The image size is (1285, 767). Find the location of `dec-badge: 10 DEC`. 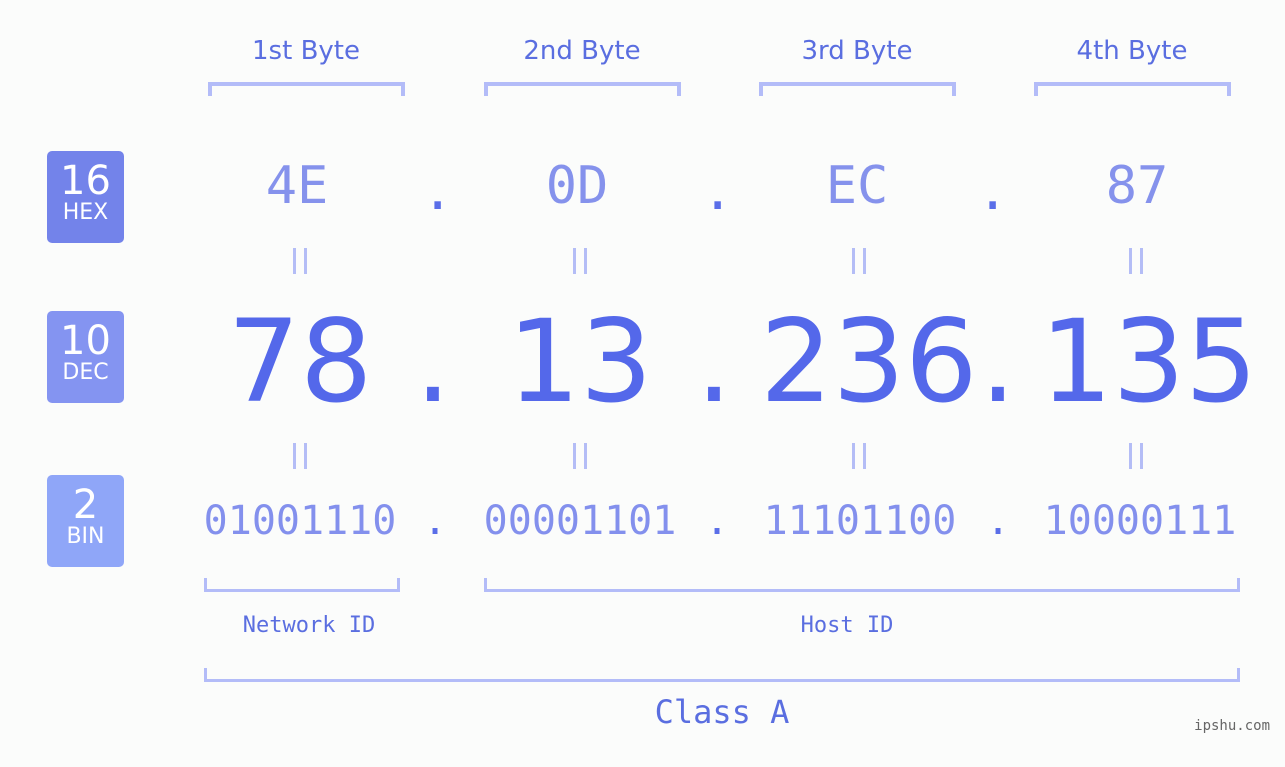

dec-badge: 10 DEC is located at coordinates (85, 357).